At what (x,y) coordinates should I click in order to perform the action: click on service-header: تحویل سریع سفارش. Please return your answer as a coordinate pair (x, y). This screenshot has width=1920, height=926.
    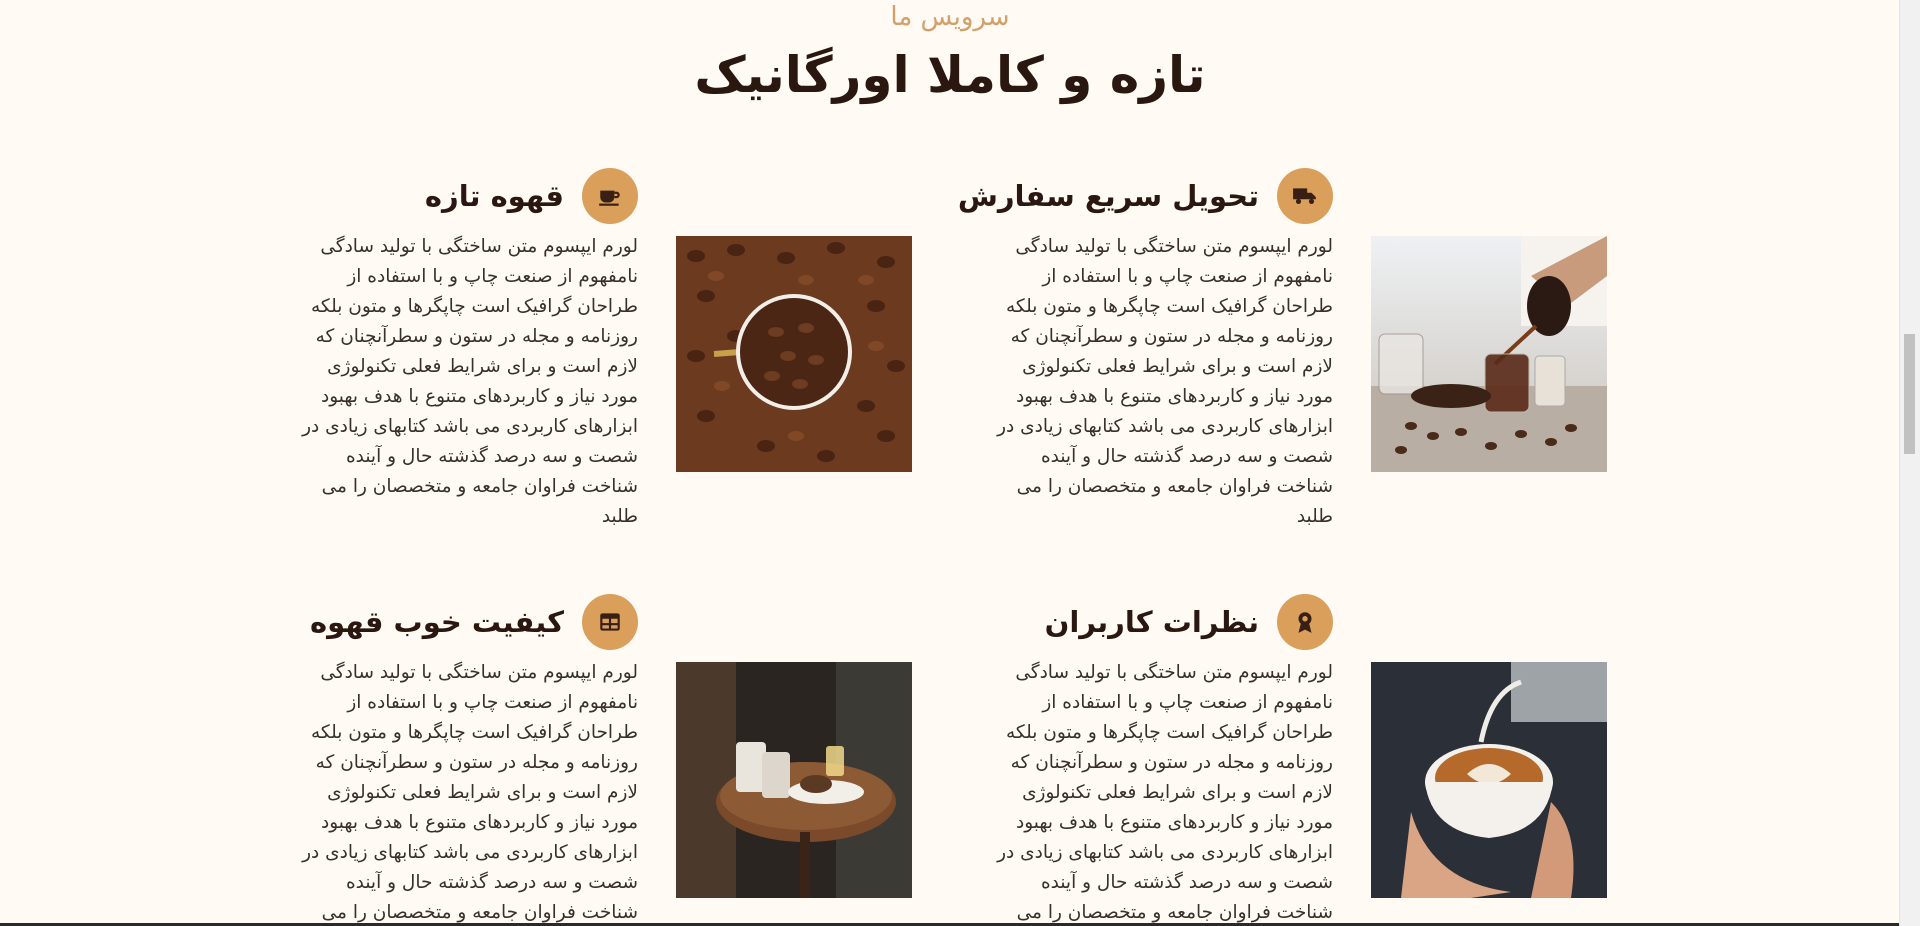
    Looking at the image, I should click on (1145, 196).